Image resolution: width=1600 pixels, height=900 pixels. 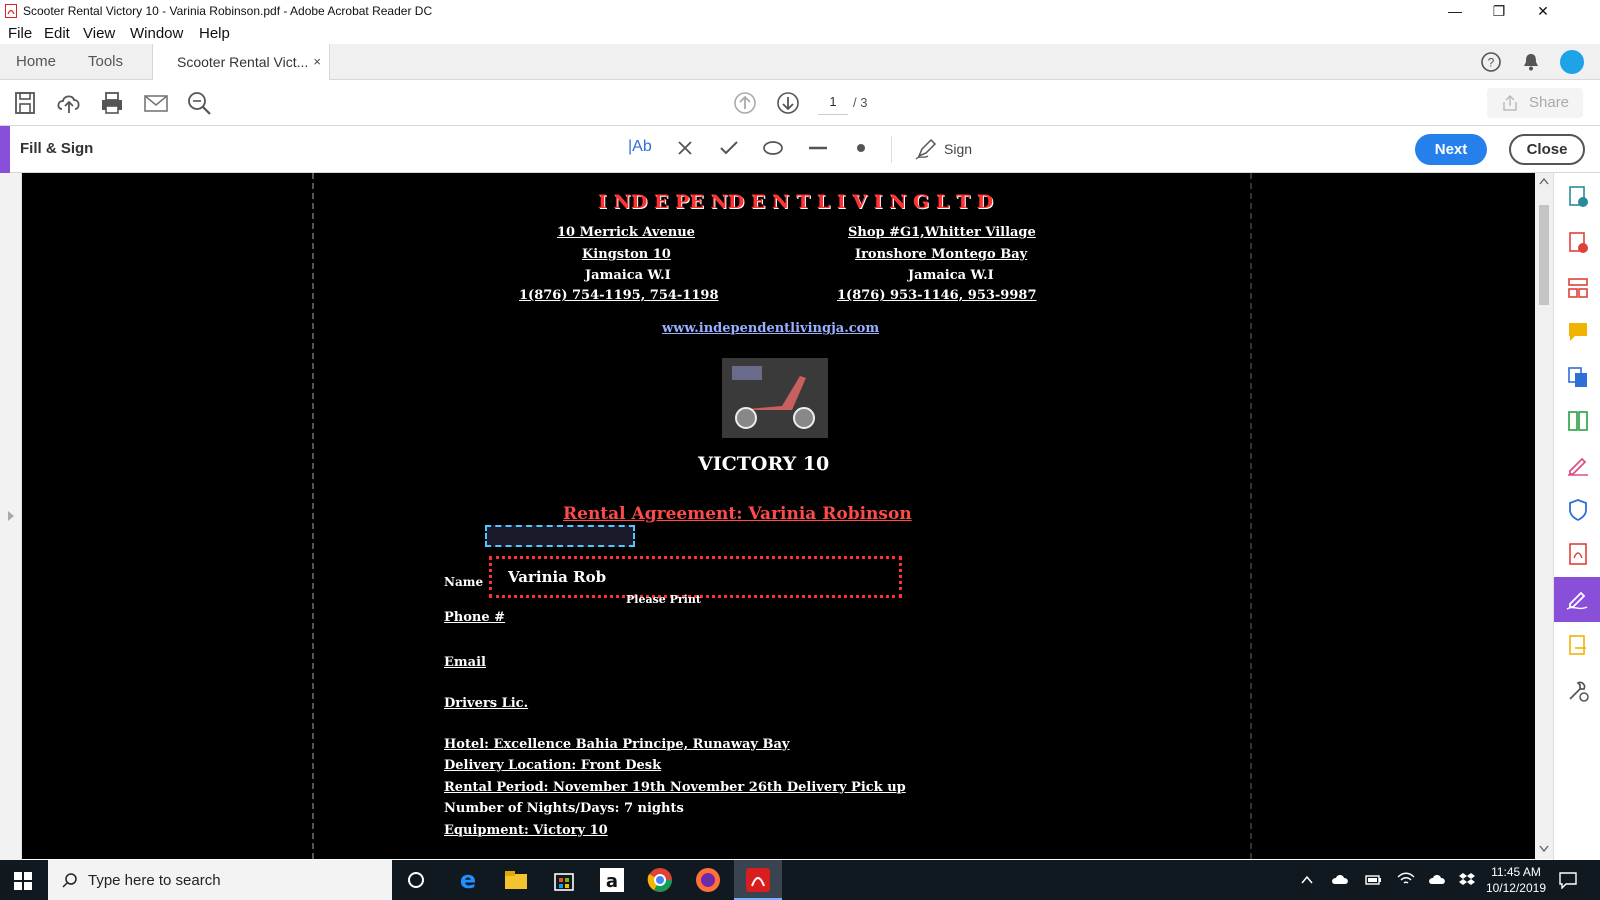 What do you see at coordinates (729, 148) in the screenshot?
I see `checkmark-tool-icon` at bounding box center [729, 148].